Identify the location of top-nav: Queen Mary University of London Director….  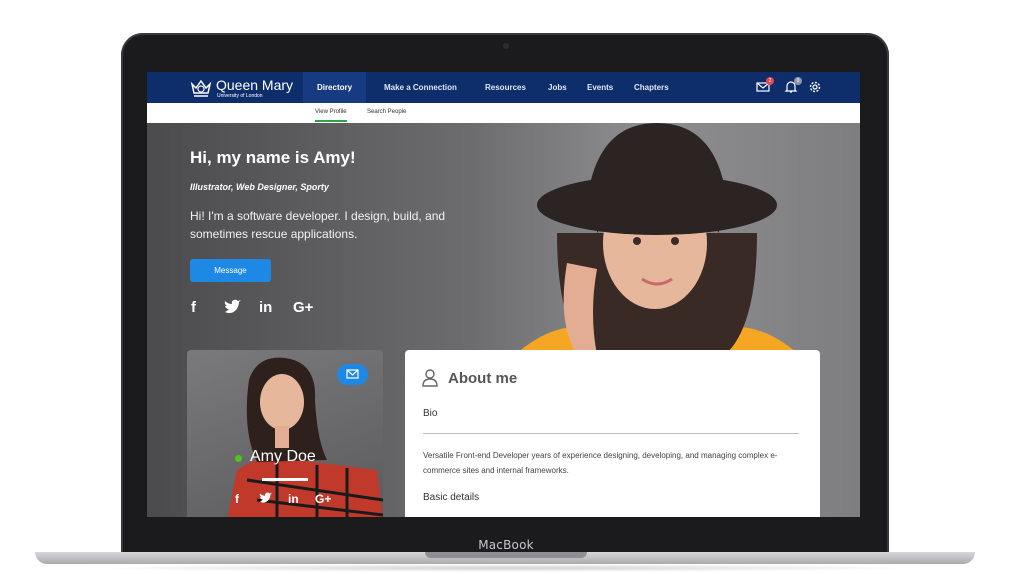
(503, 87).